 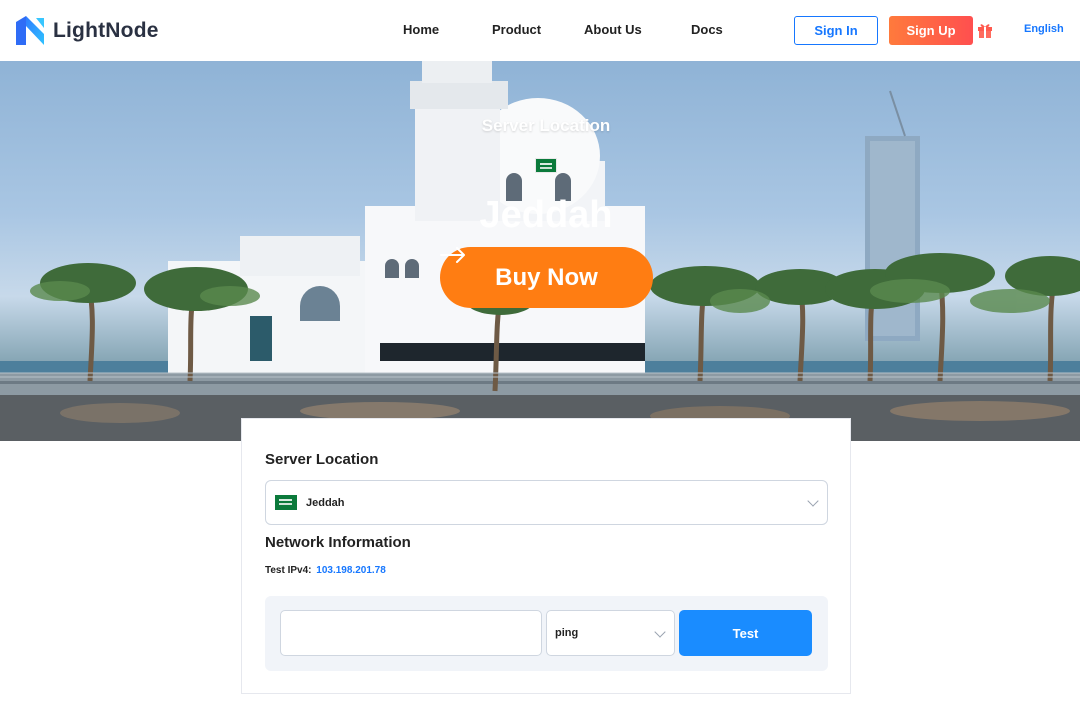 What do you see at coordinates (351, 570) in the screenshot?
I see `test-ipv4-value: 103.198.201.78` at bounding box center [351, 570].